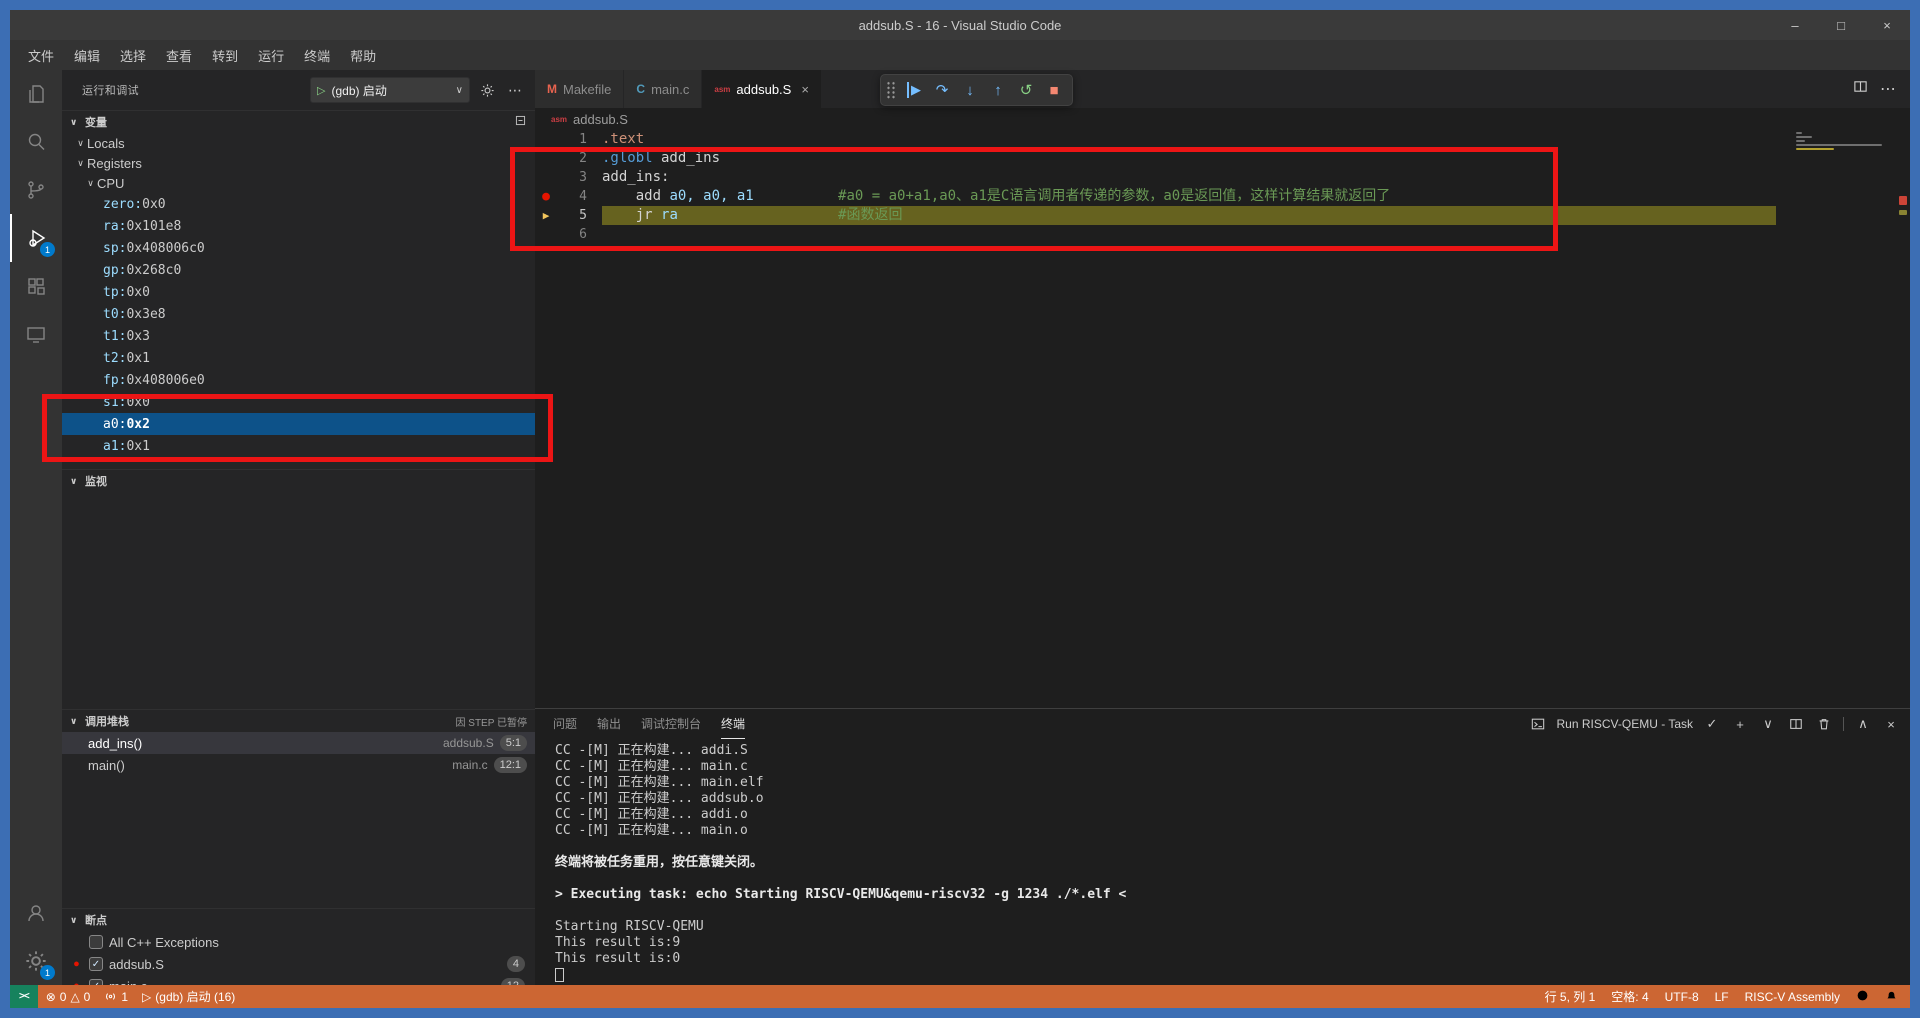 The width and height of the screenshot is (1920, 1018). I want to click on configure-gear-button, so click(487, 90).